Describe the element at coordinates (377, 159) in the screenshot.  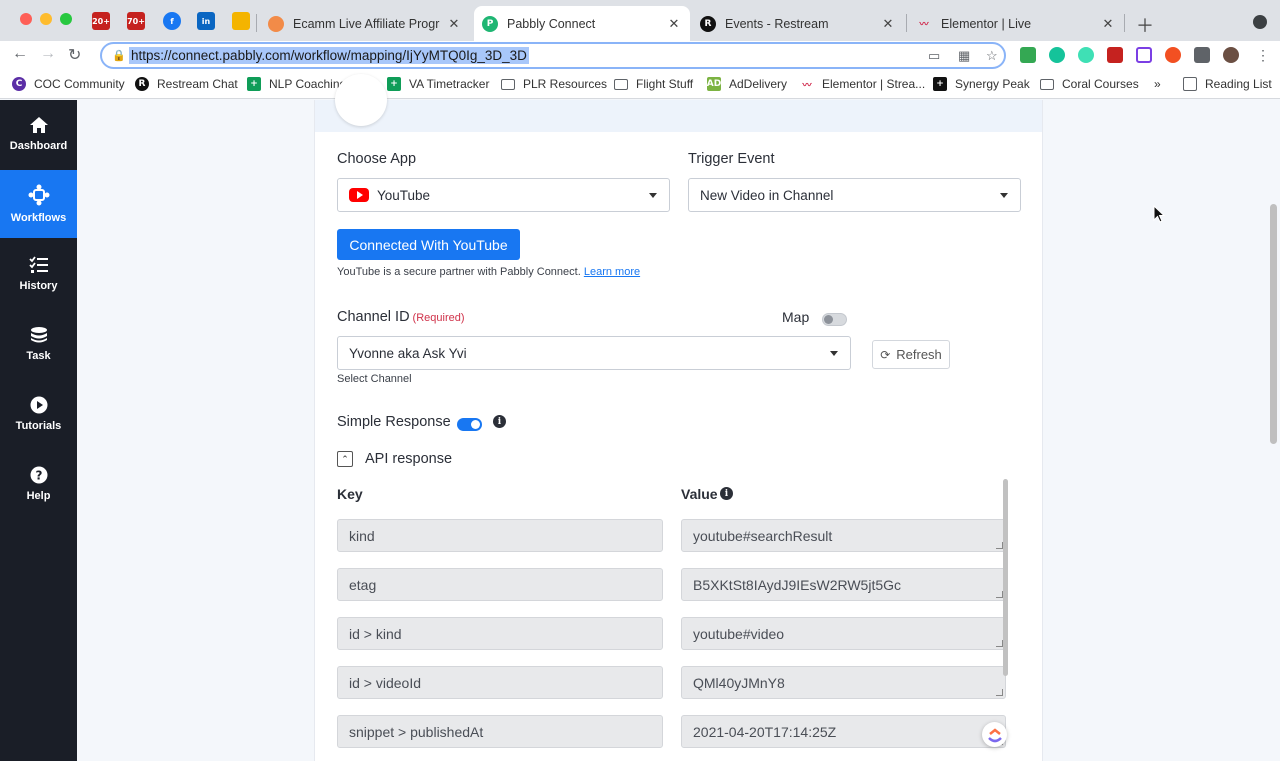
I see `choose-app-label: Choose App` at that location.